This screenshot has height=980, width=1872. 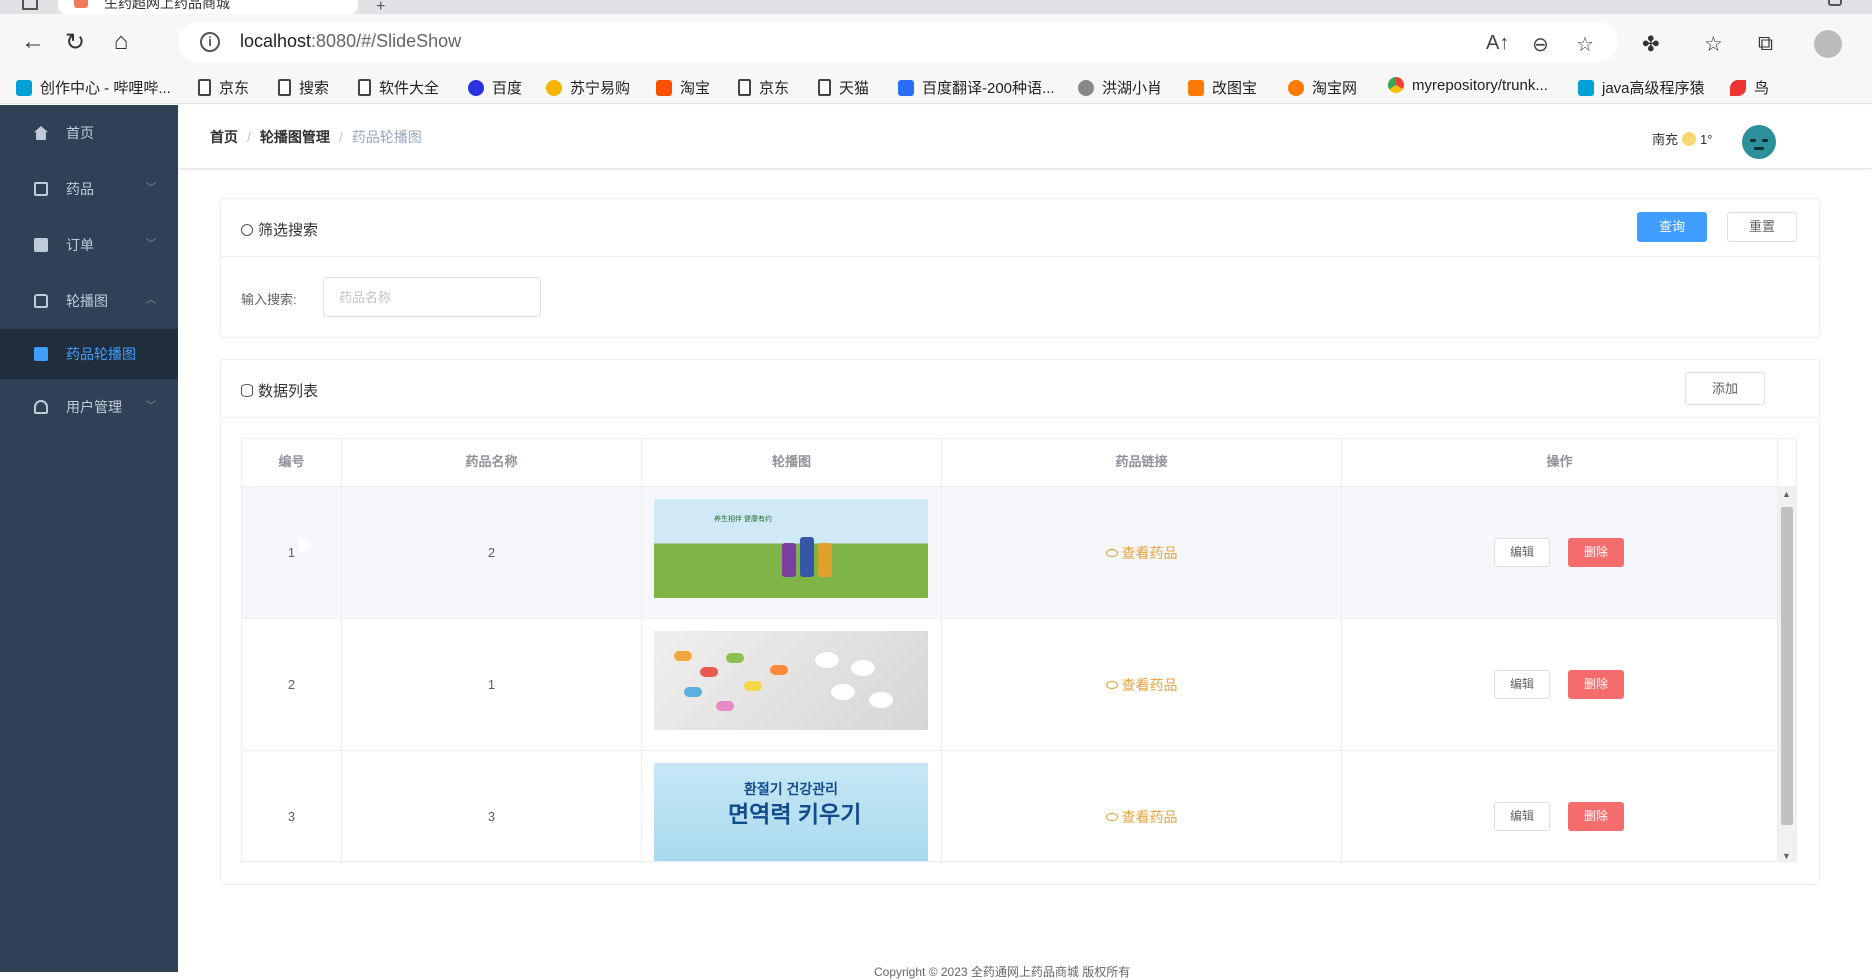 I want to click on table-scrollbar: ▲ ▼, so click(x=1787, y=674).